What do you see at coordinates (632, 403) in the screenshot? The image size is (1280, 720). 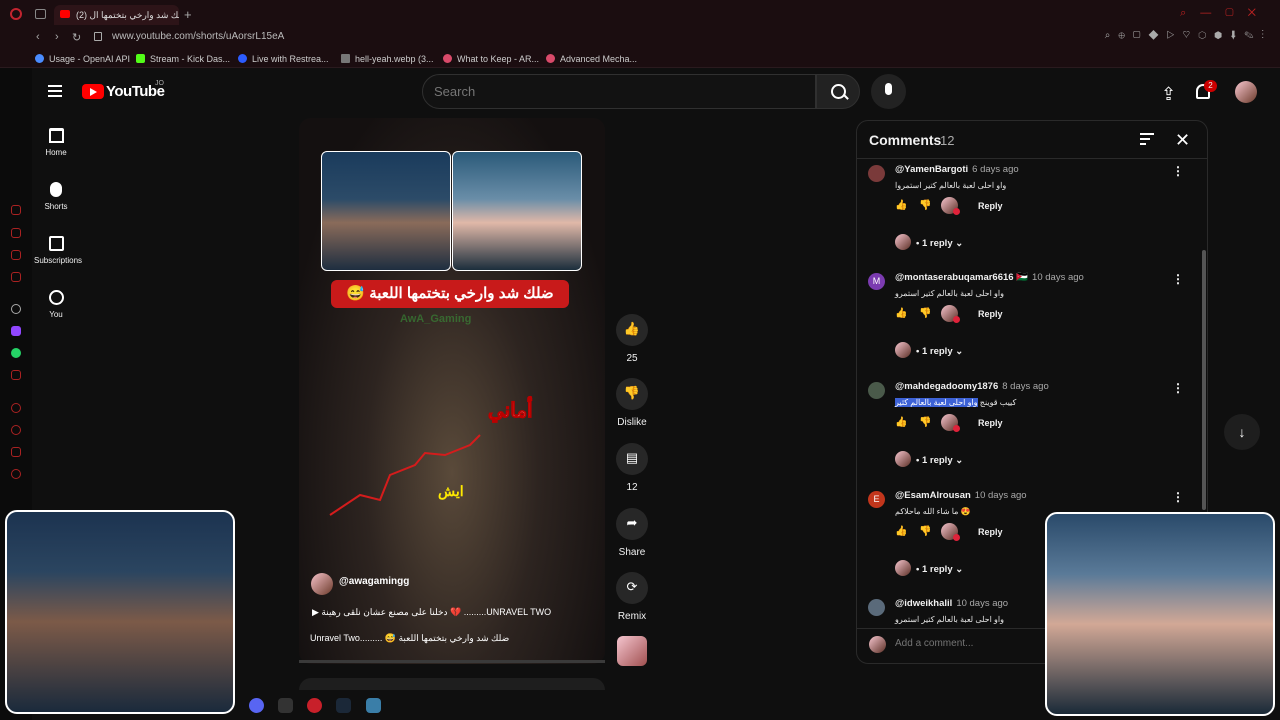 I see `dislike-button: 👎 Dislike` at bounding box center [632, 403].